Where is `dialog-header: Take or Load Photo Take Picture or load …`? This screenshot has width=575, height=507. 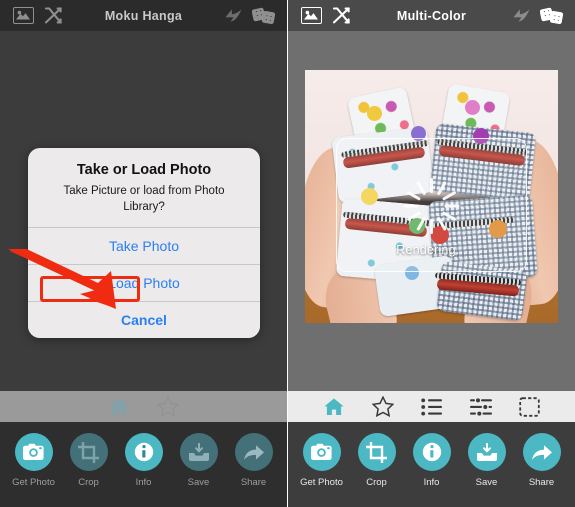 dialog-header: Take or Load Photo Take Picture or load … is located at coordinates (144, 187).